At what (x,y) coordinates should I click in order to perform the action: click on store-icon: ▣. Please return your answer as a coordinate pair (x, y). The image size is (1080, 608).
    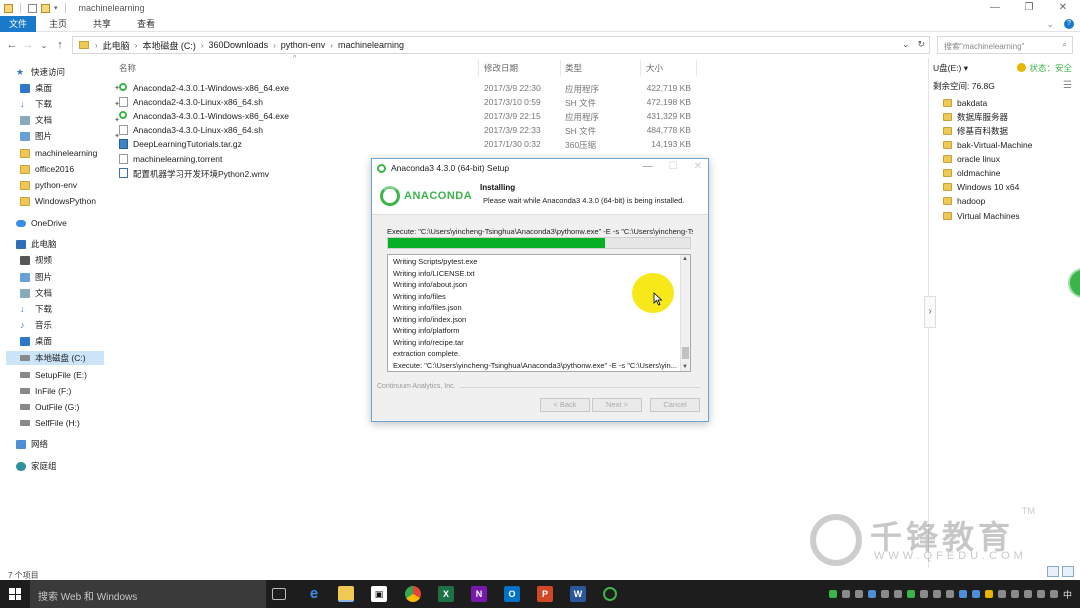
    Looking at the image, I should click on (379, 594).